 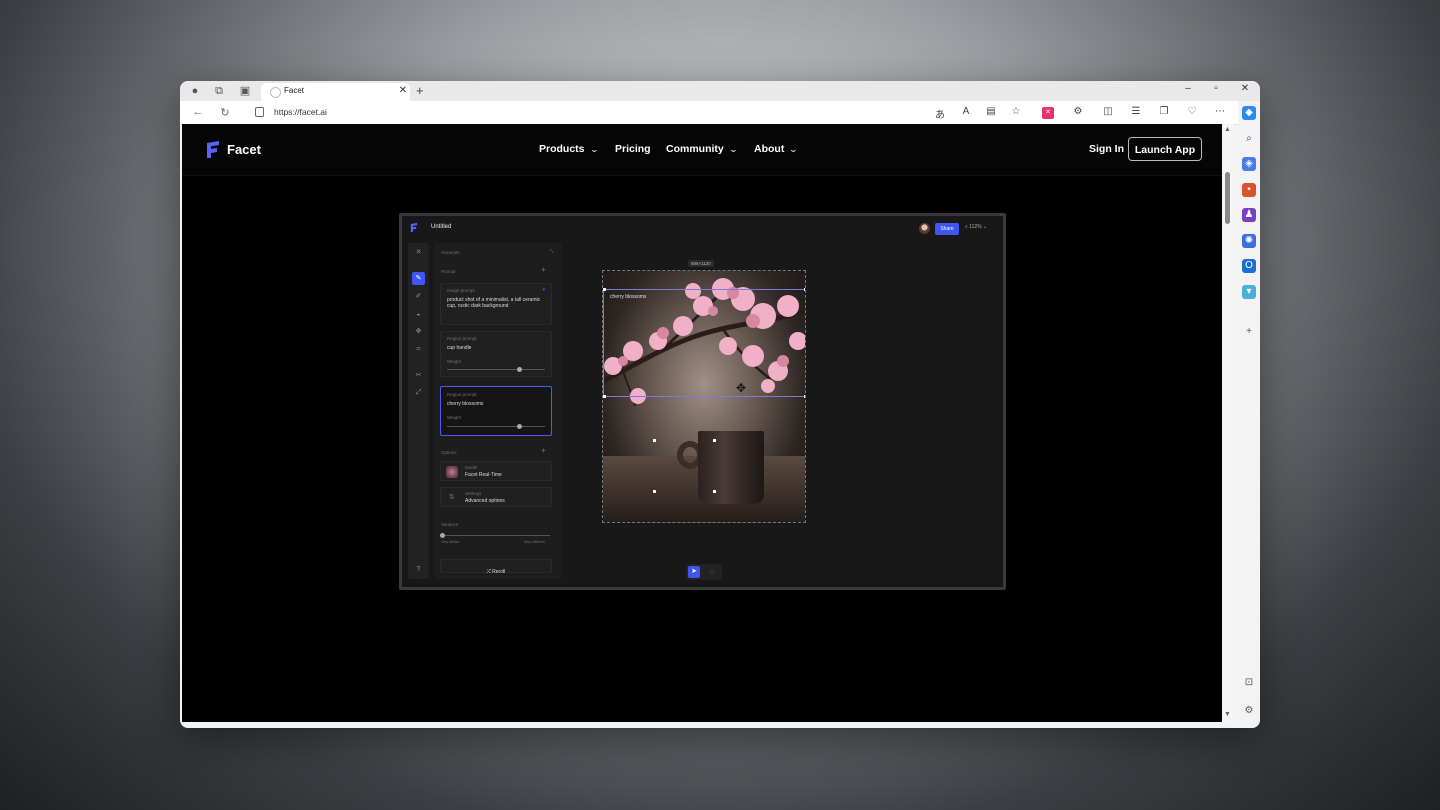 What do you see at coordinates (1136, 111) in the screenshot?
I see `favorites-icon: ☰` at bounding box center [1136, 111].